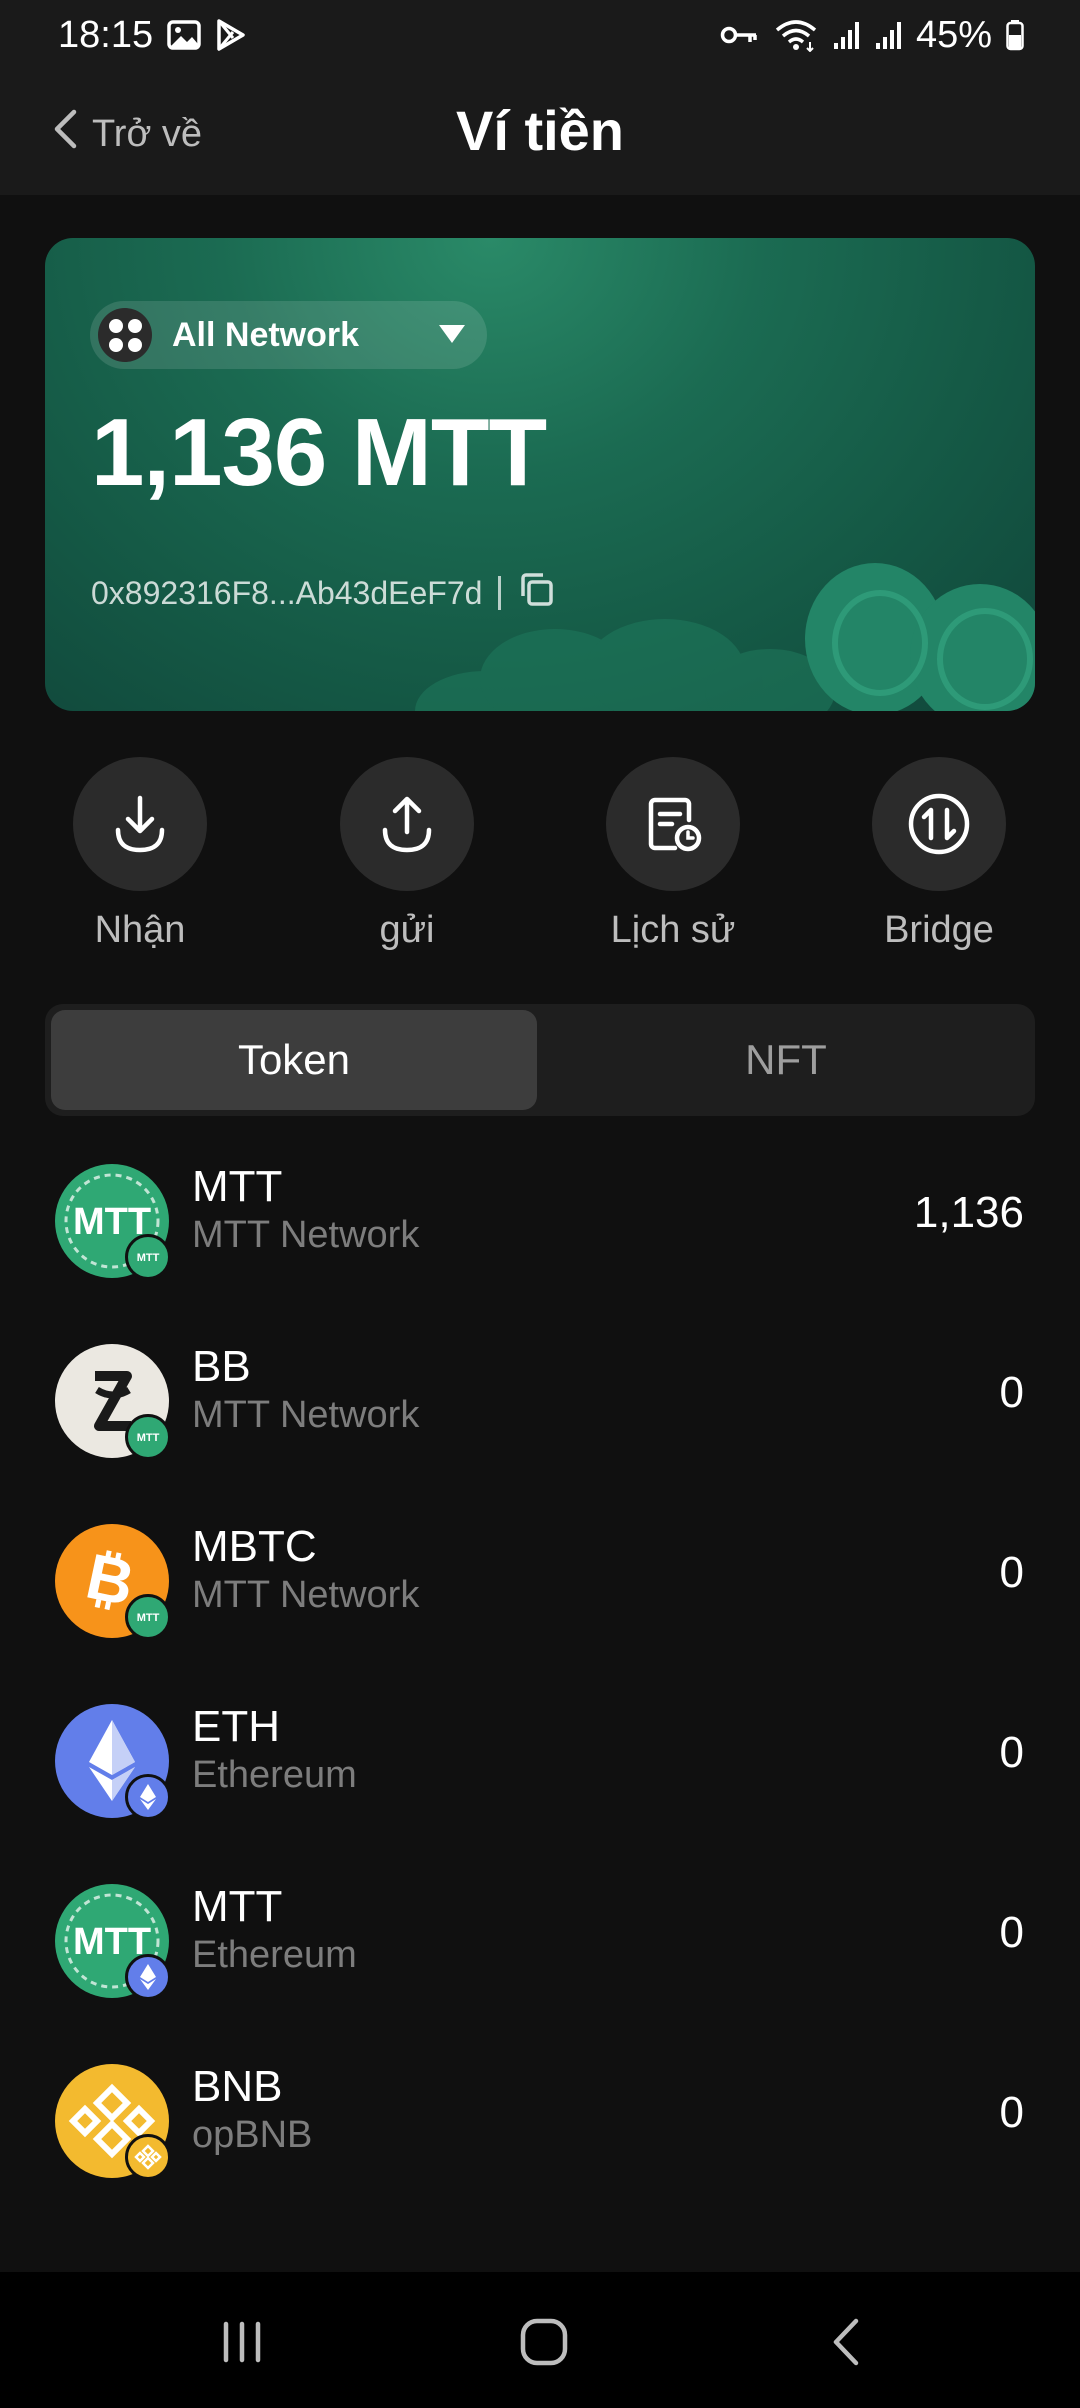 The width and height of the screenshot is (1080, 2408). Describe the element at coordinates (113, 1222) in the screenshot. I see `mtt-logo: MTT MTT` at that location.